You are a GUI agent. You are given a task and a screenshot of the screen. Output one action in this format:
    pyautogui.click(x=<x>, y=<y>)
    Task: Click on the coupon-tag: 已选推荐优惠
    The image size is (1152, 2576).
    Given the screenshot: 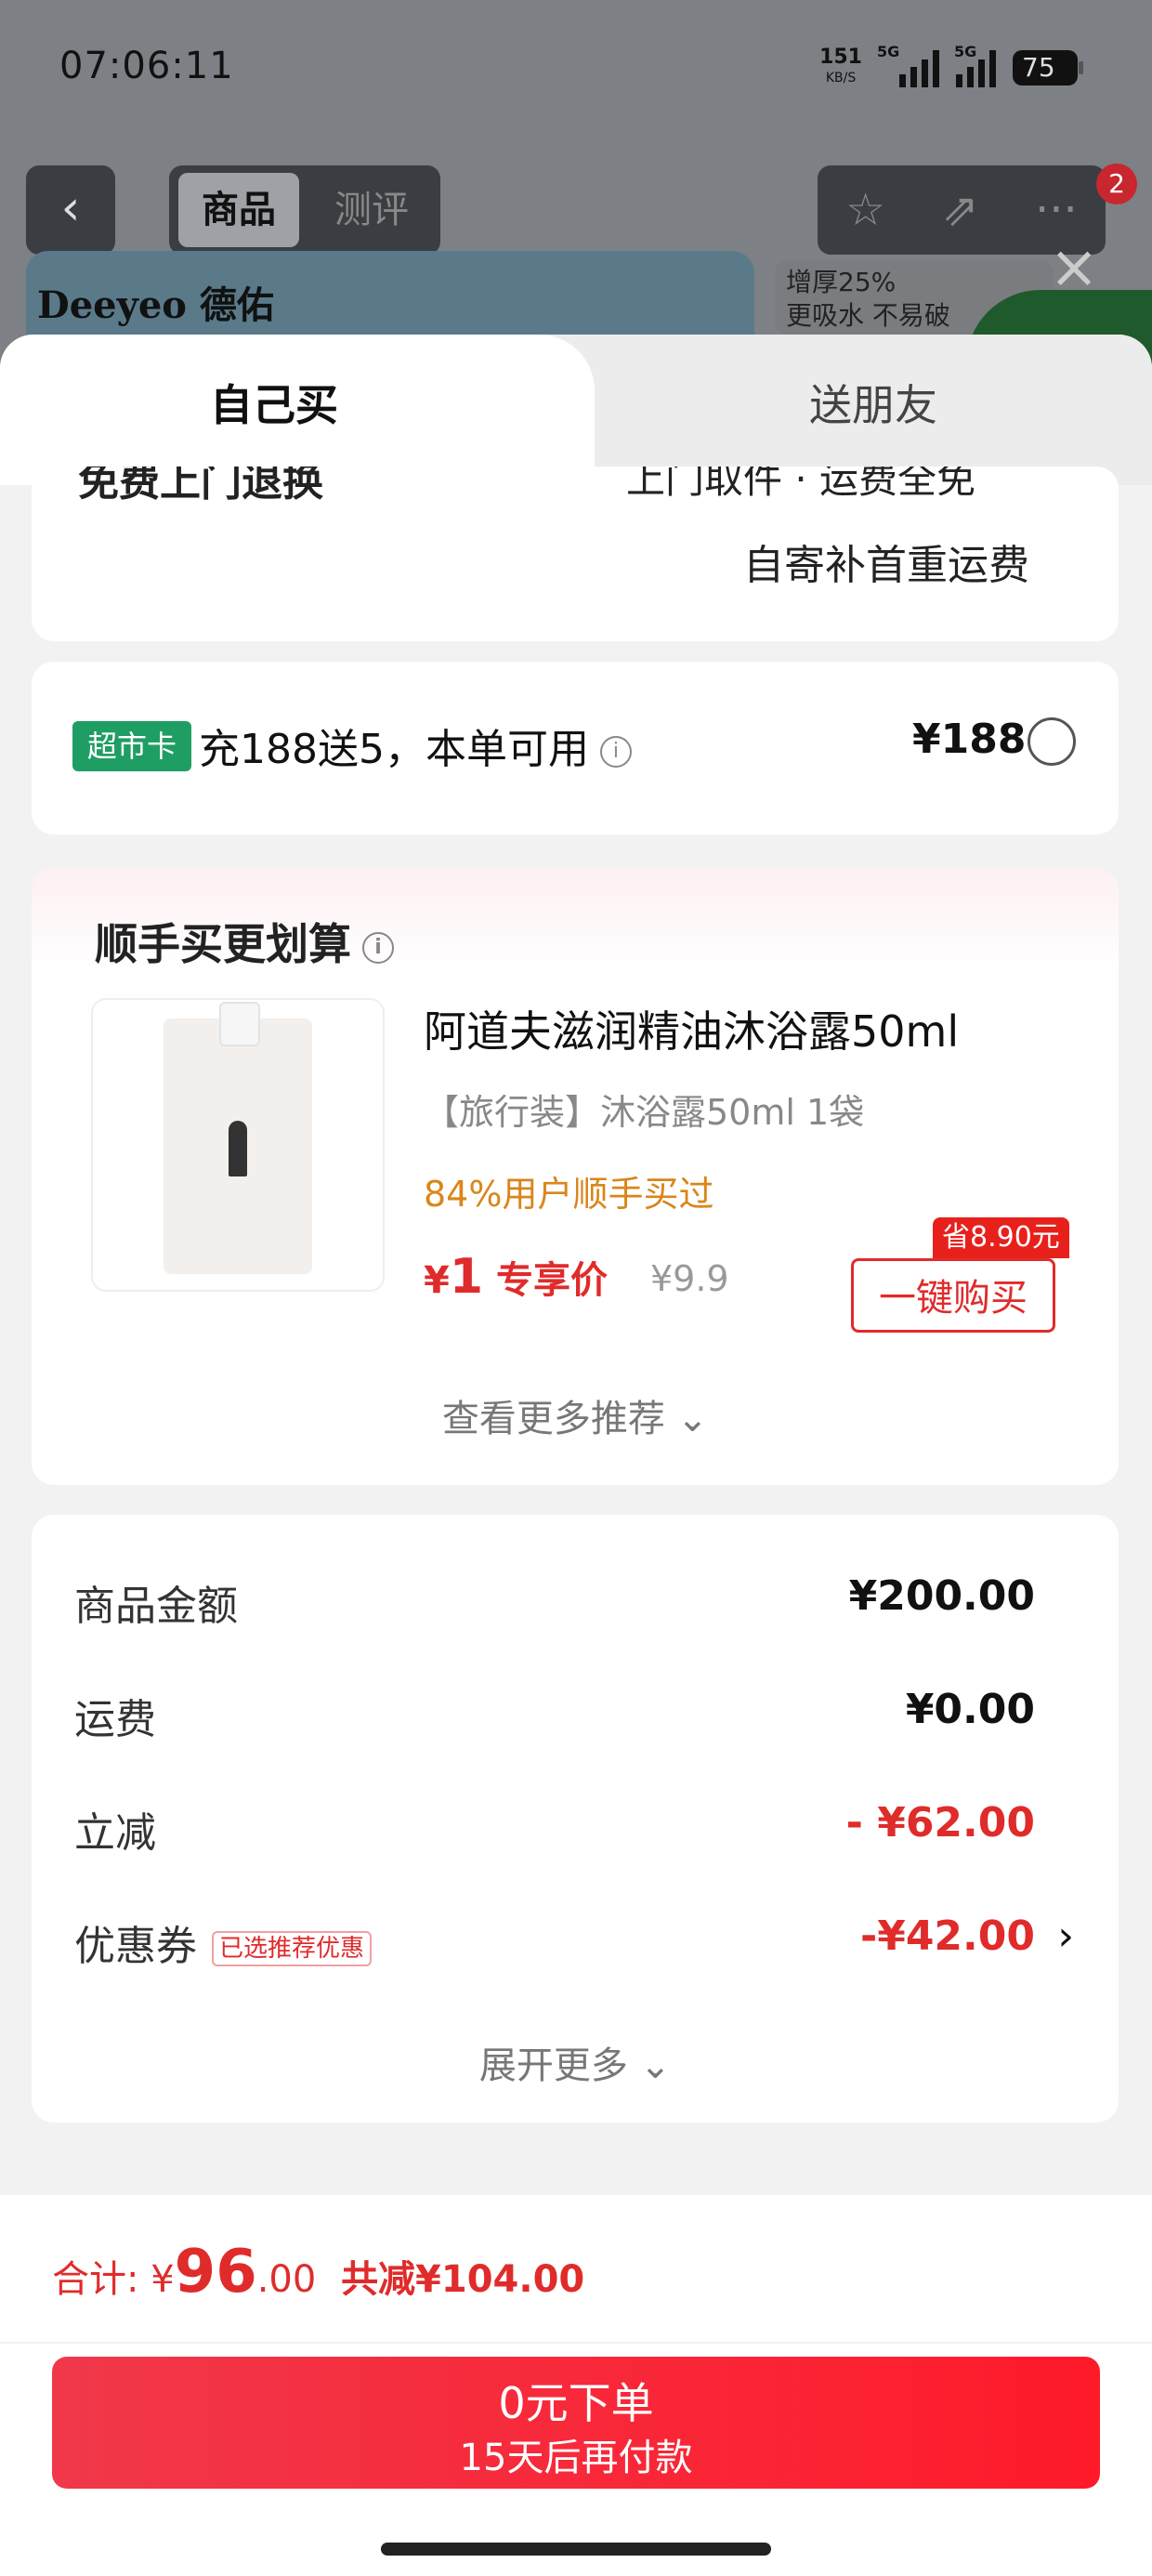 What is the action you would take?
    pyautogui.click(x=292, y=1948)
    